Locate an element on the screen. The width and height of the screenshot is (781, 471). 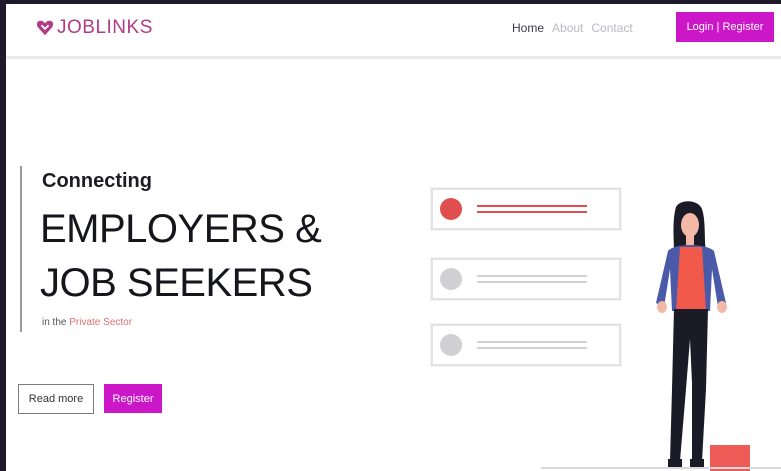
heart-shield-icon is located at coordinates (45, 28).